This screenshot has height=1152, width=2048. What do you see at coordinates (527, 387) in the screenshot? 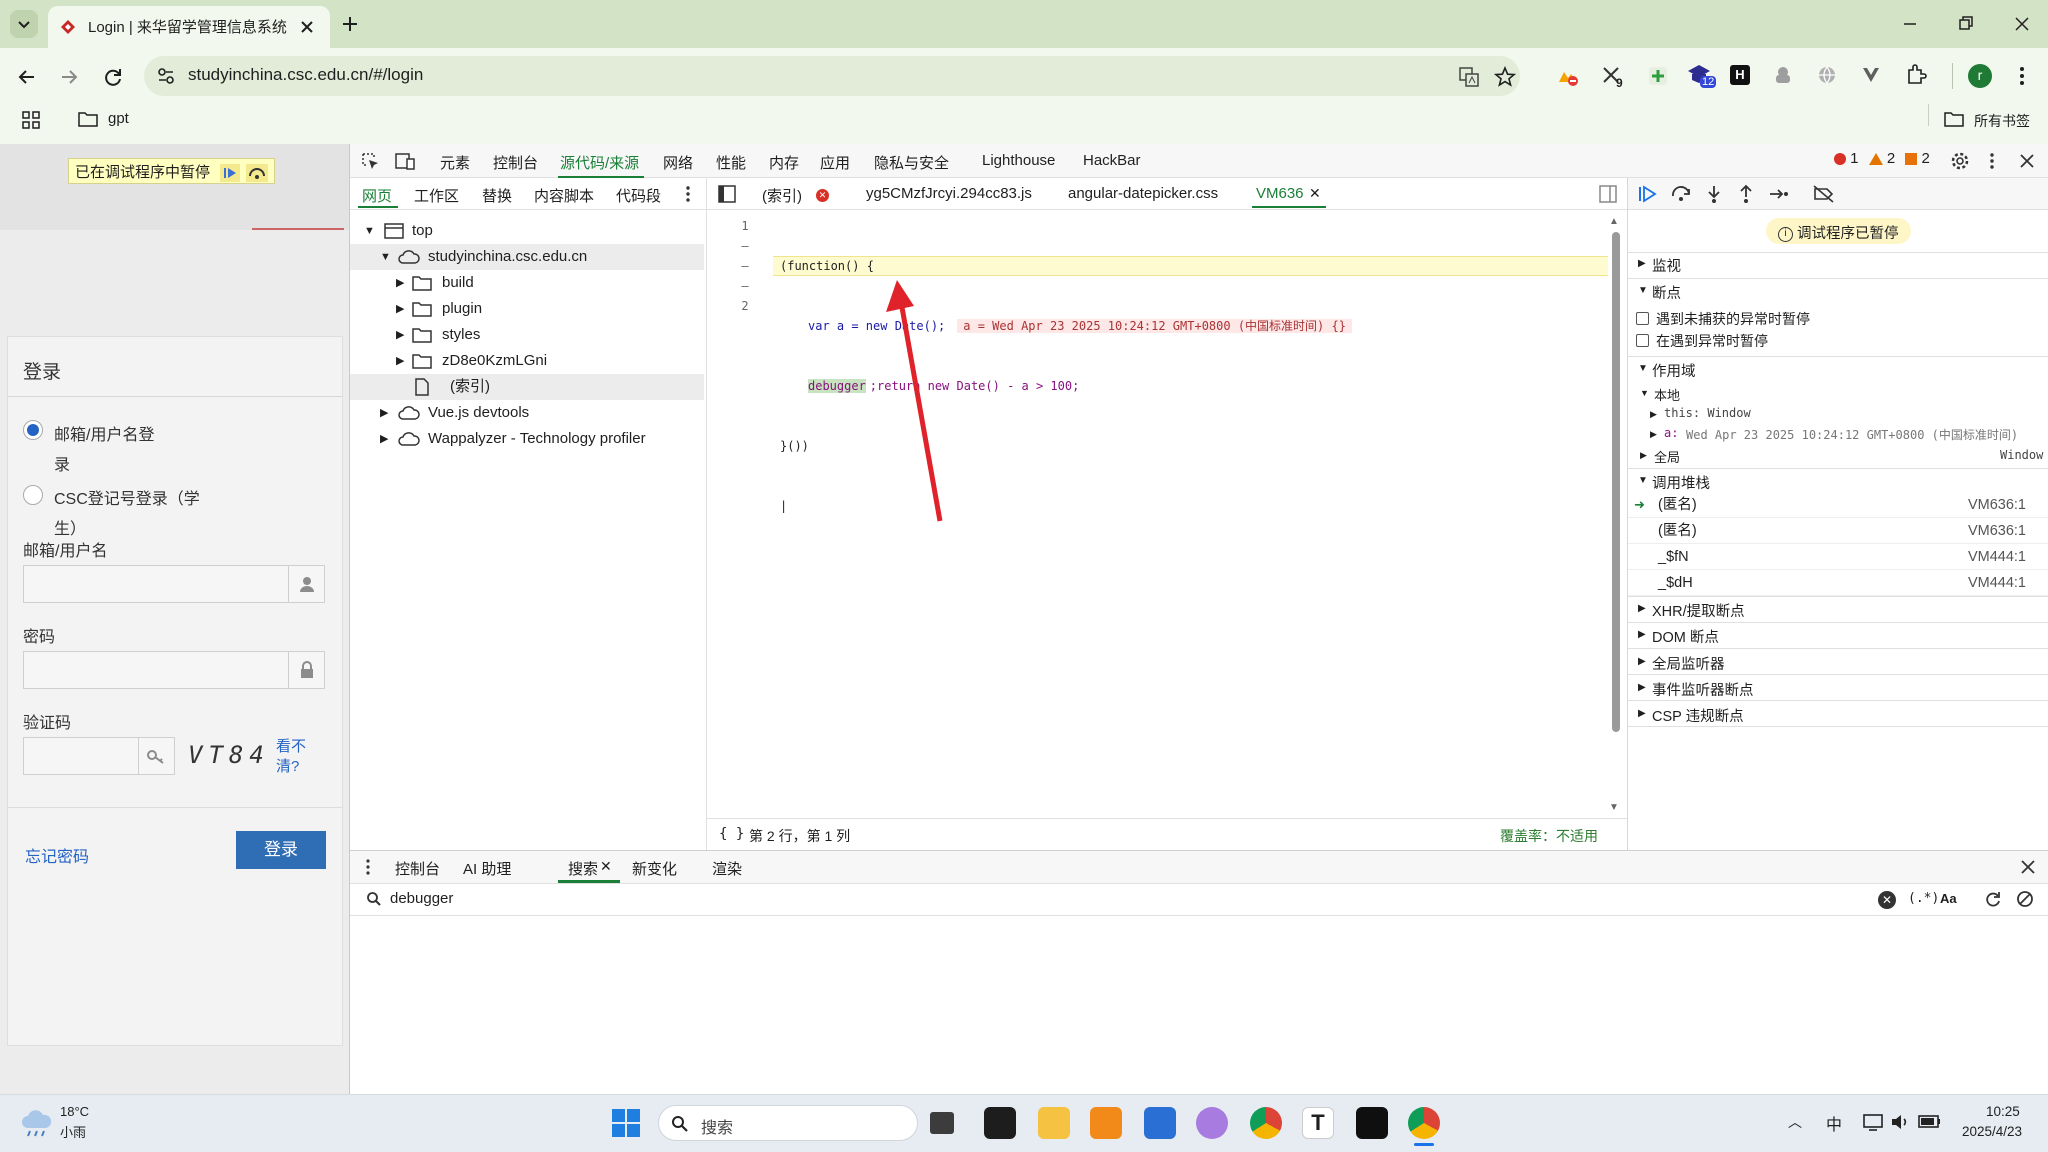
I see `tree-row-index-file: (索引)` at bounding box center [527, 387].